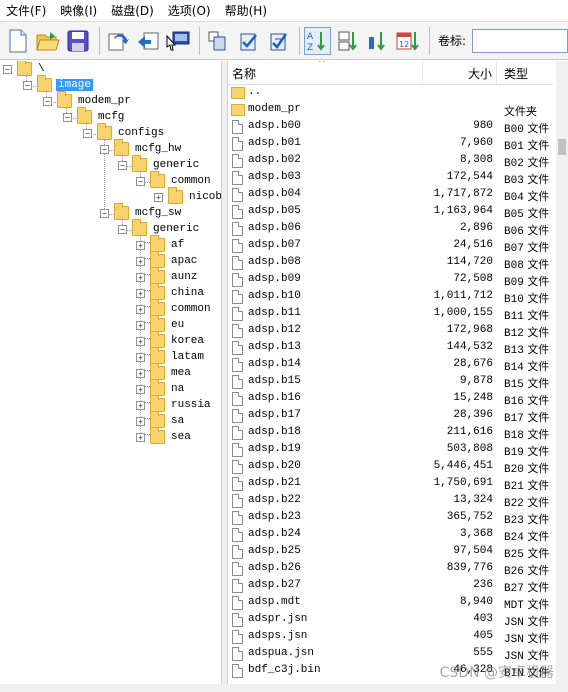 This screenshot has height=692, width=568. What do you see at coordinates (390, 229) in the screenshot?
I see `list-item: adsp.b06 2,896 B06 文件` at bounding box center [390, 229].